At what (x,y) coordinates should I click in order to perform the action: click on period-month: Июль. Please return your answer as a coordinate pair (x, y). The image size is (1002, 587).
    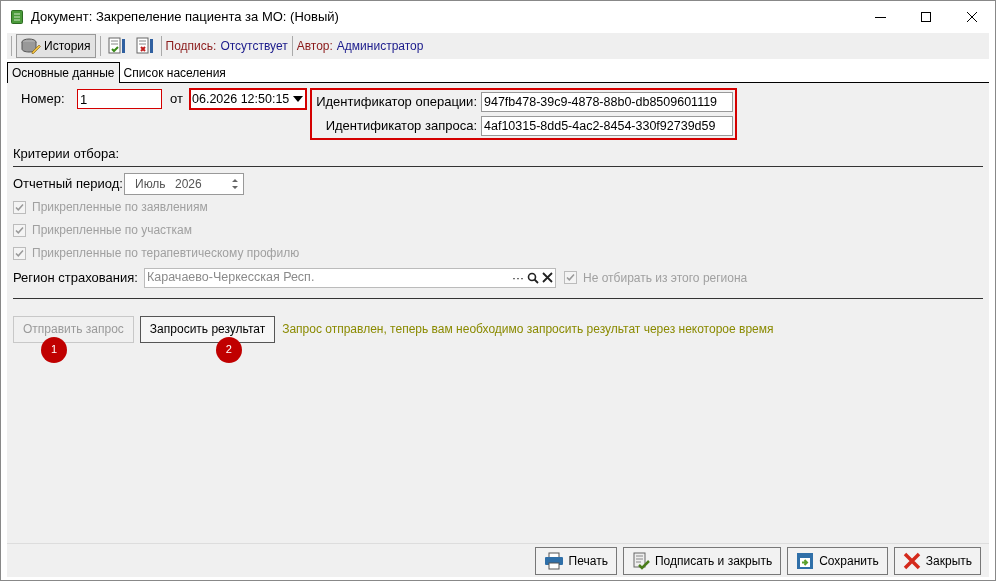
    Looking at the image, I should click on (151, 184).